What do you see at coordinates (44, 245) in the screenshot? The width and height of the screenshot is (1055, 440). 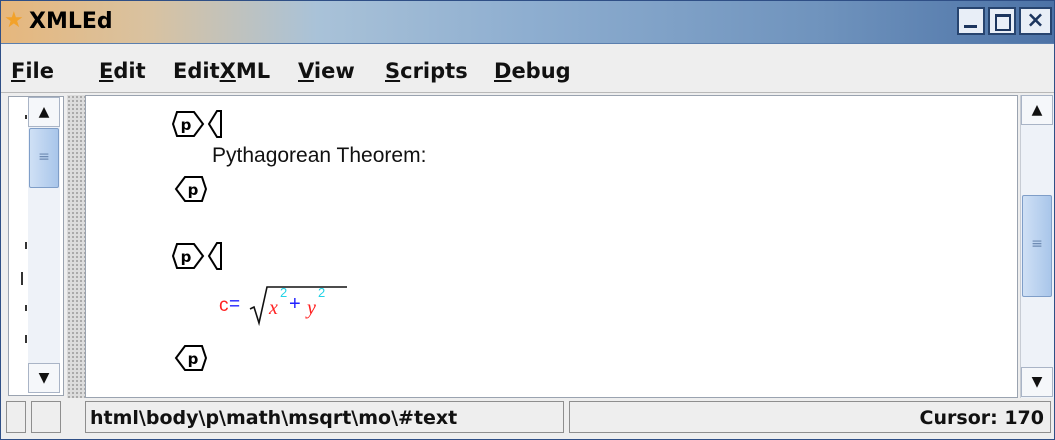 I see `tree-scrollbar: ▲ ≡ ▼` at bounding box center [44, 245].